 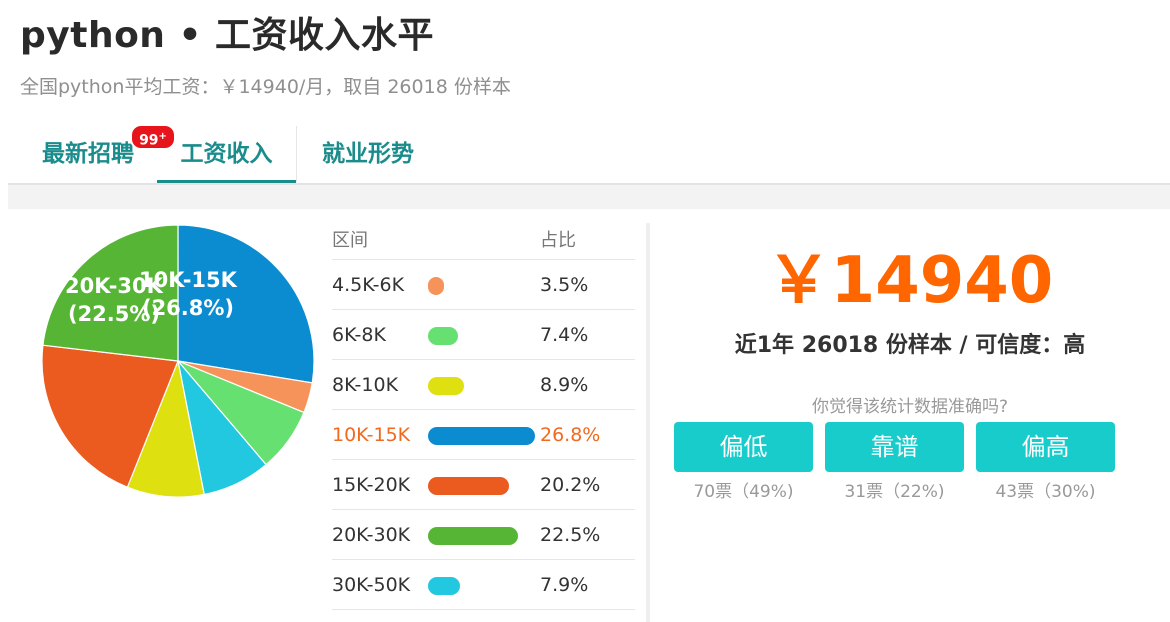 What do you see at coordinates (88, 154) in the screenshot?
I see `tab-label: 最新招聘` at bounding box center [88, 154].